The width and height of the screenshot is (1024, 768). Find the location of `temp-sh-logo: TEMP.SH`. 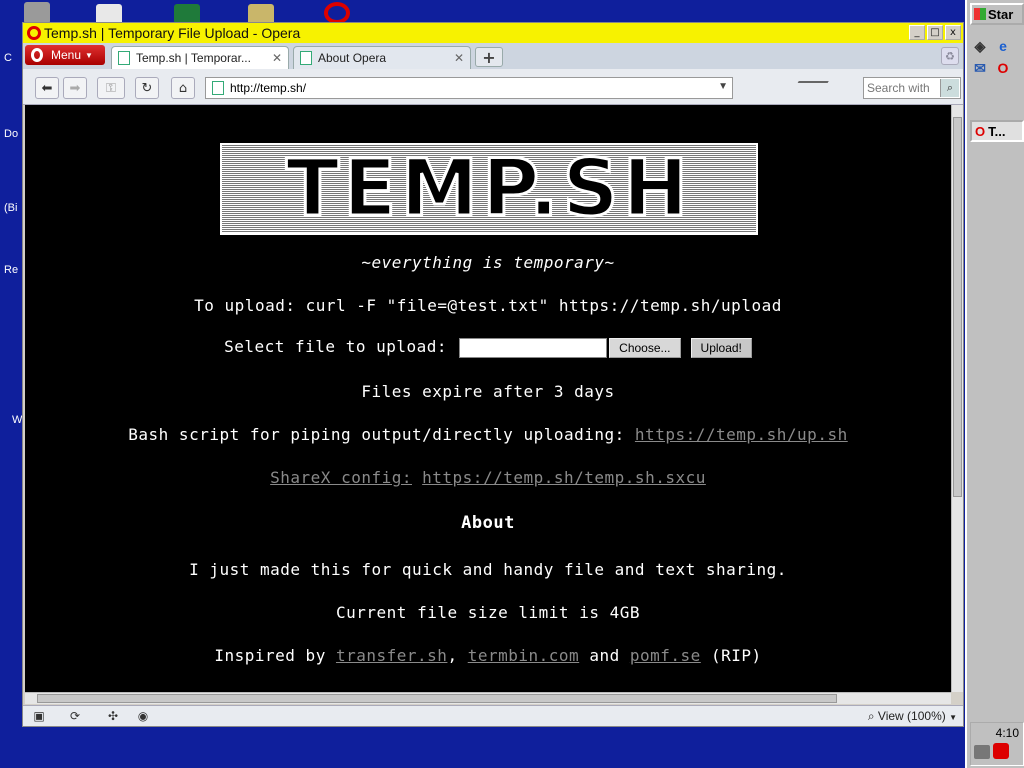

temp-sh-logo: TEMP.SH is located at coordinates (489, 189).